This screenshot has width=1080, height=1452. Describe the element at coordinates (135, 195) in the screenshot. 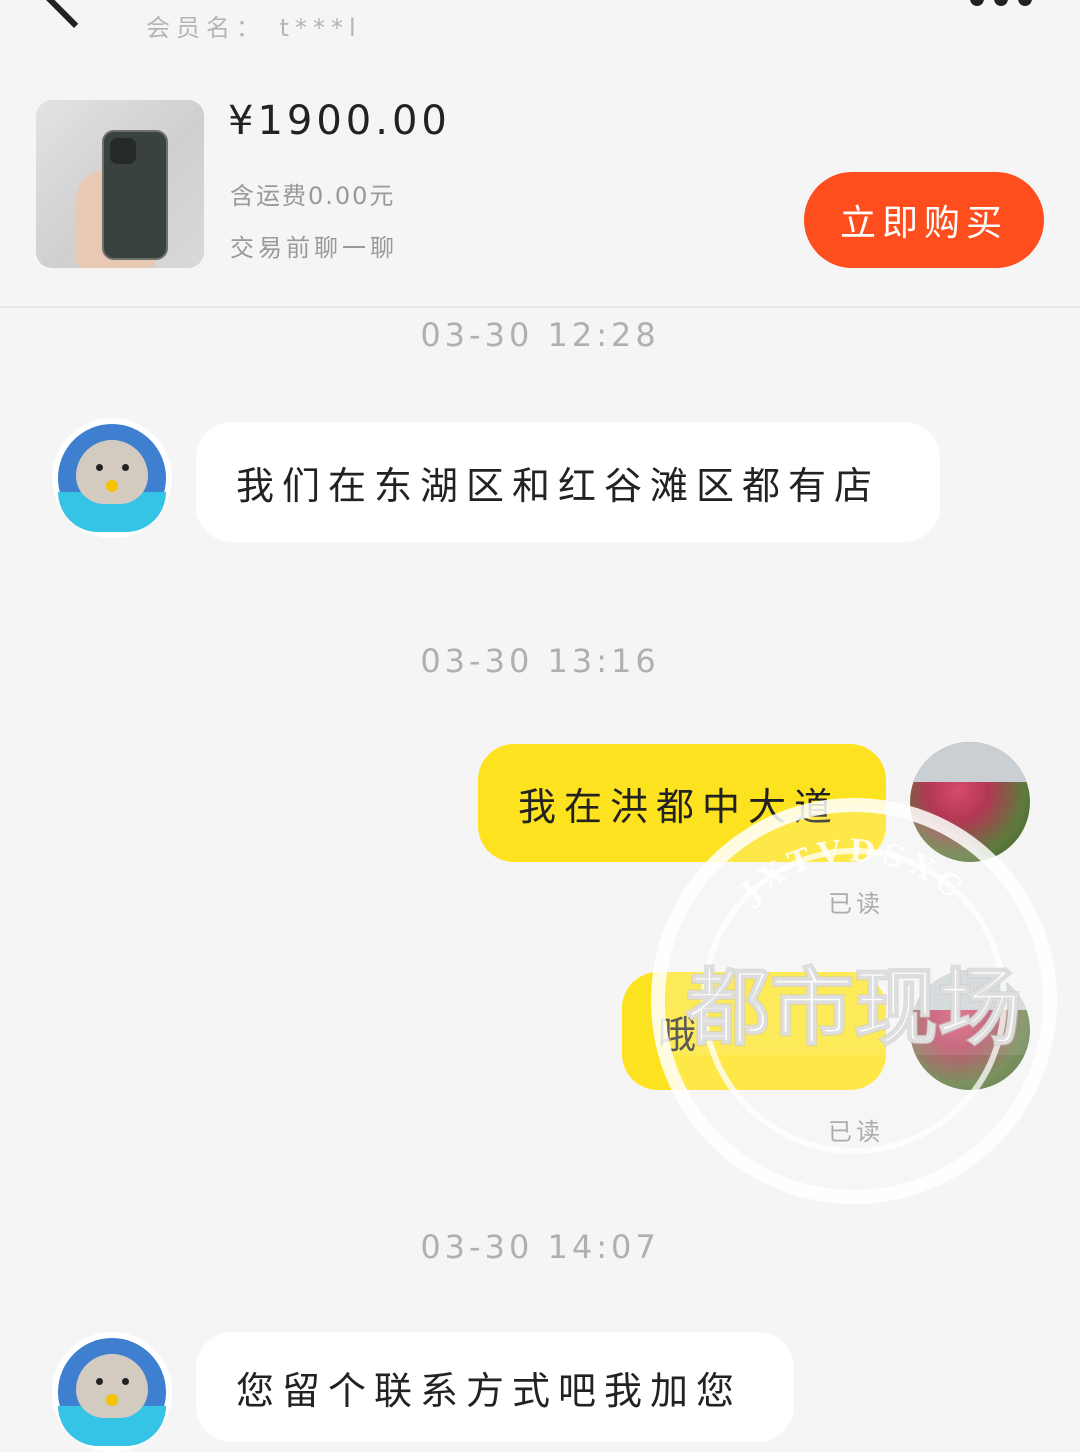

I see `thumbnail-phone` at that location.